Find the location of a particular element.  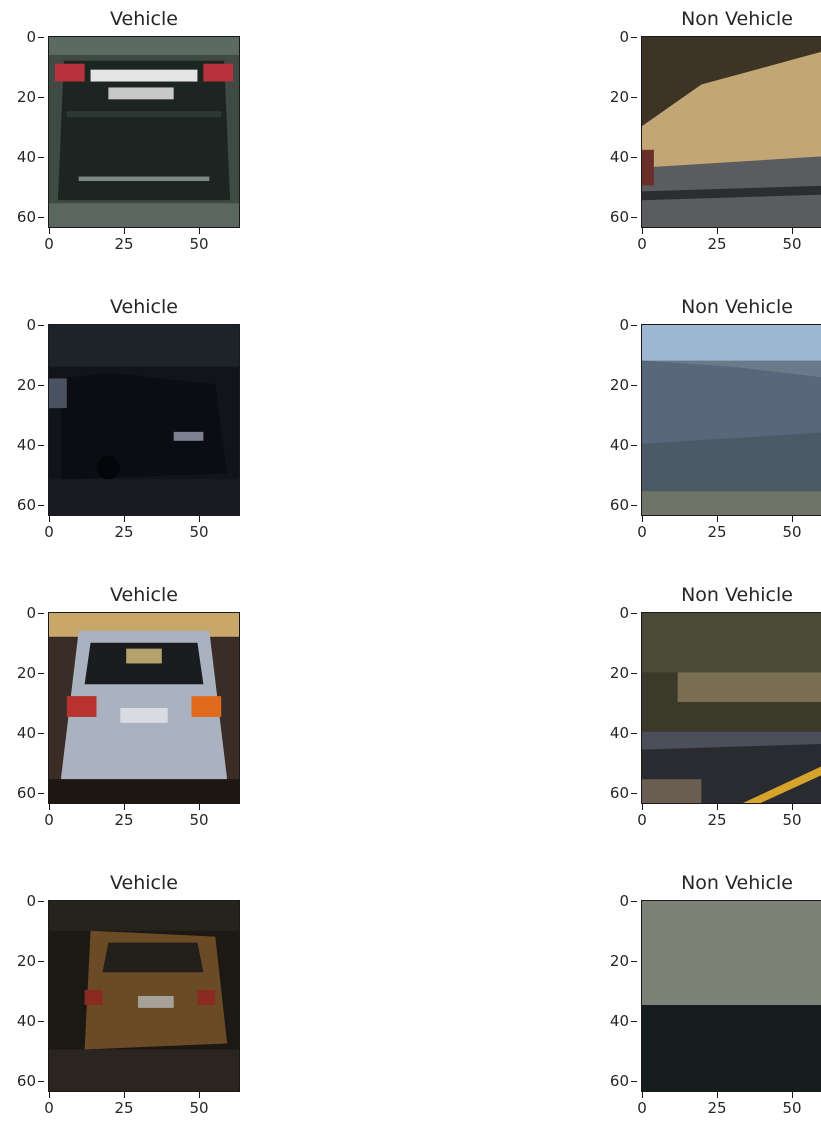

subplot-non-vehicle-4: Non Vehicle 0 20 40 60 0 25 50 is located at coordinates (715, 1002).